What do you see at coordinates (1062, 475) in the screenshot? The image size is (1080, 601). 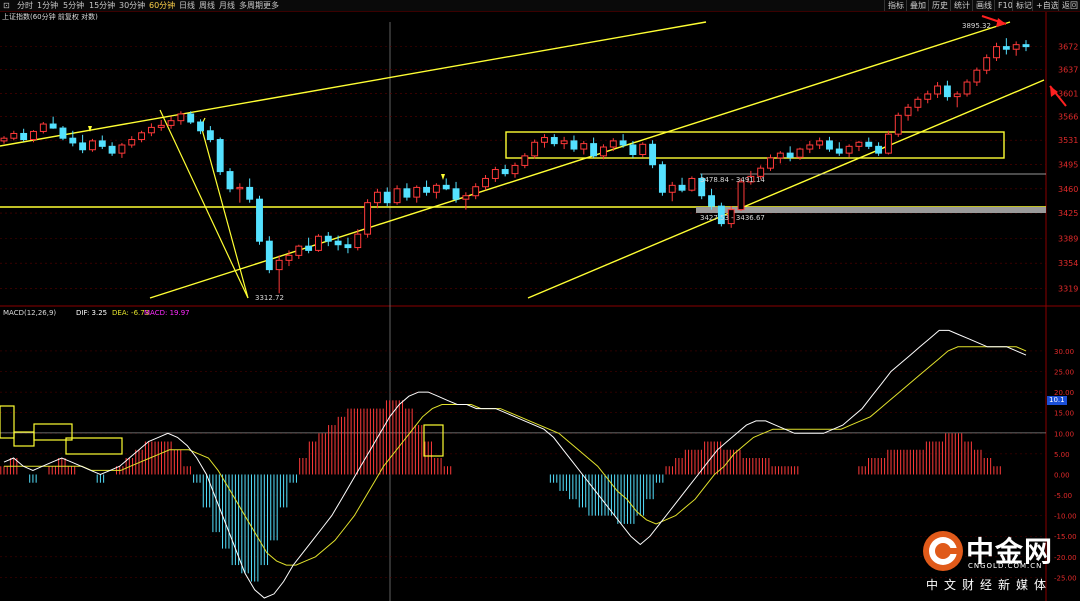 I see `macd-tick-6: 0.00` at bounding box center [1062, 475].